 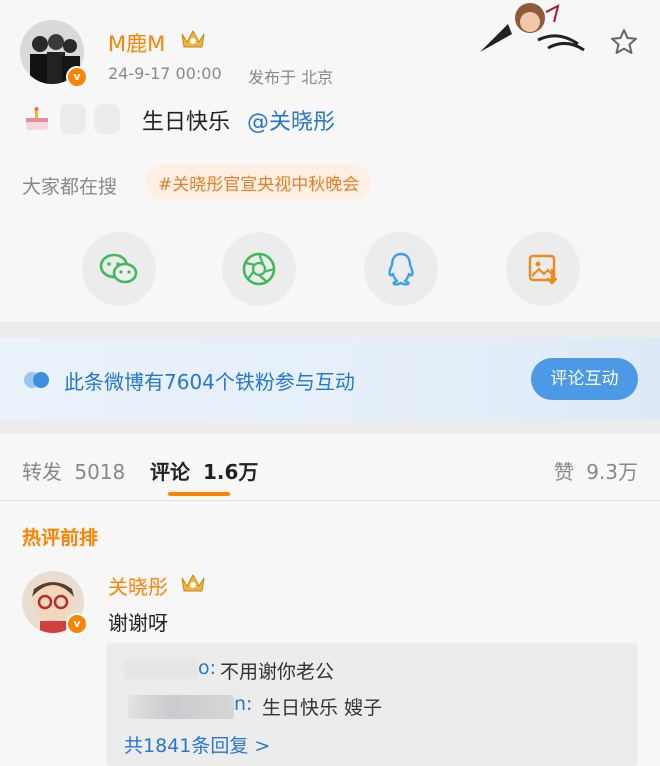 I want to click on moments-icon, so click(x=259, y=269).